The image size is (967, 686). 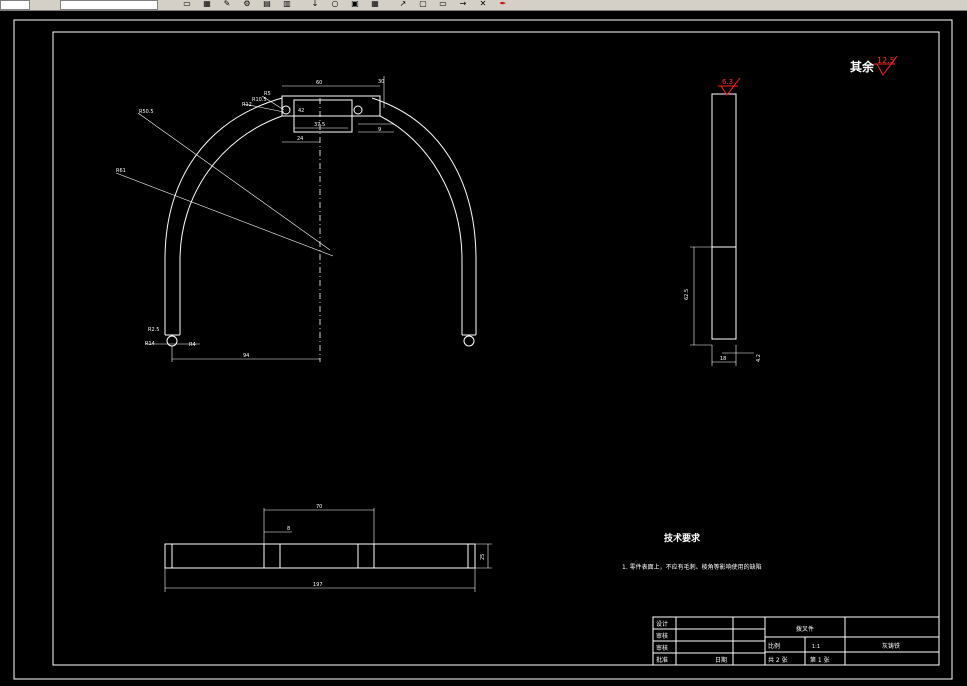 What do you see at coordinates (662, 624) in the screenshot?
I see `tb-row-1: 设计` at bounding box center [662, 624].